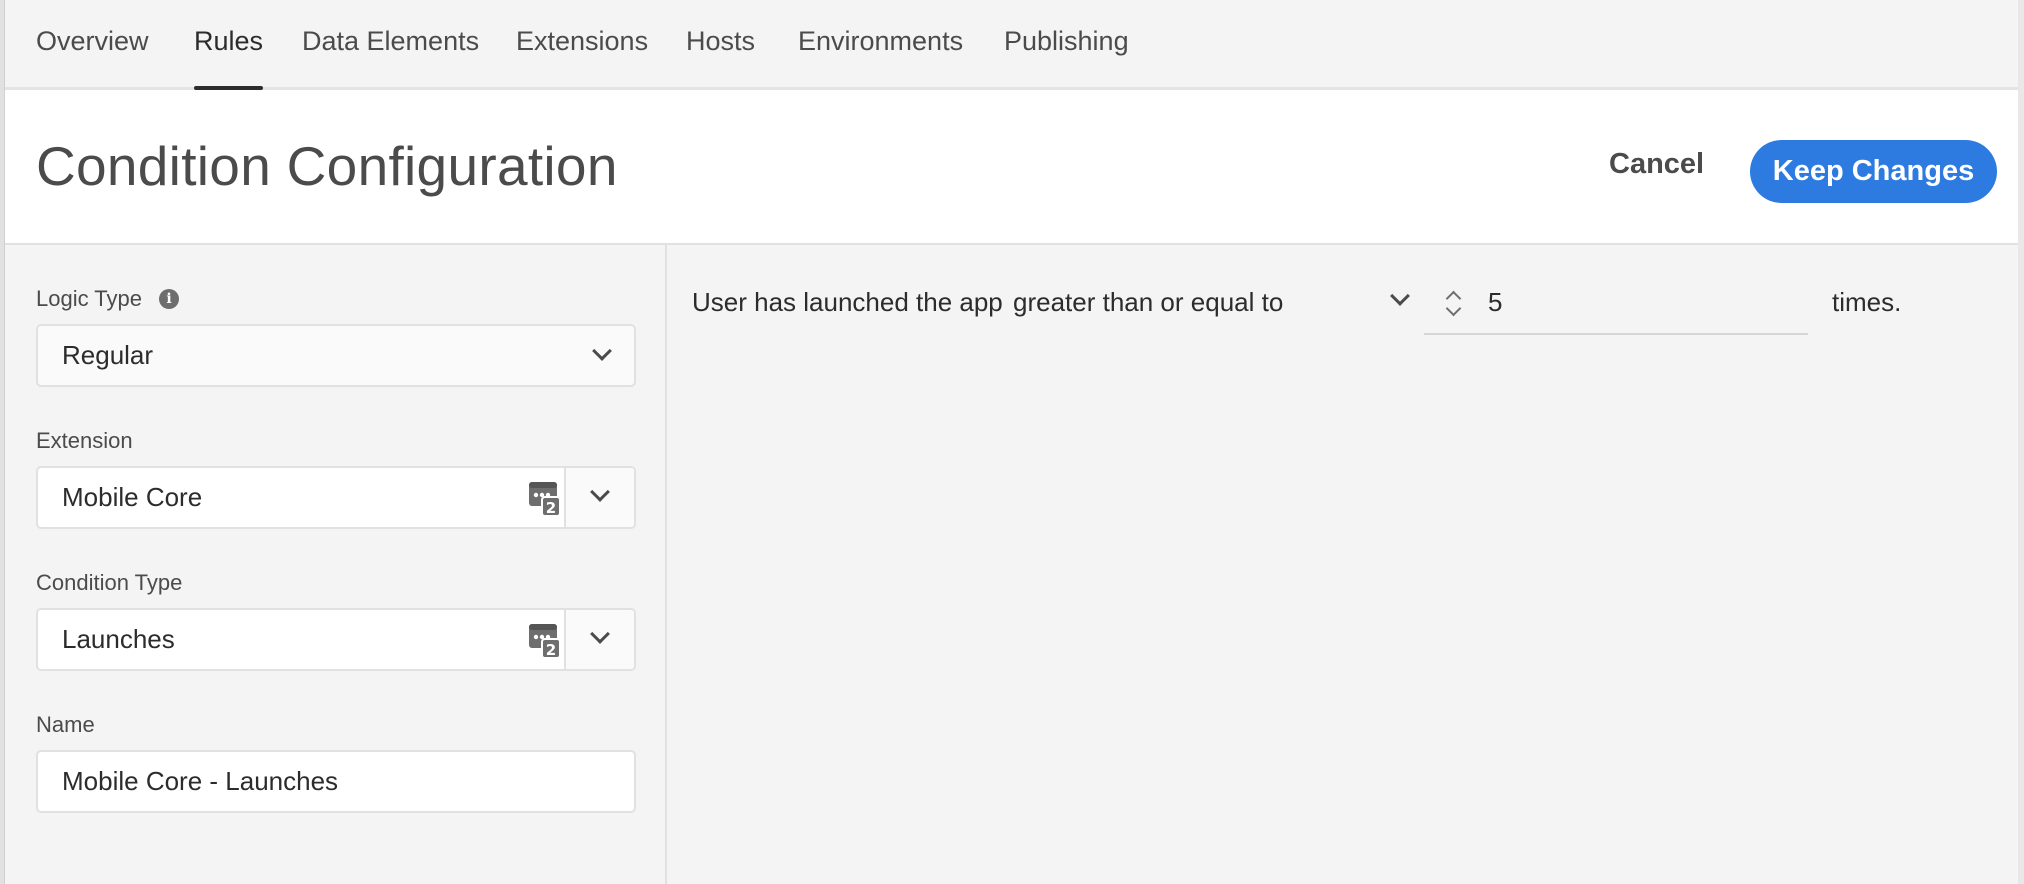 This screenshot has width=2024, height=884. I want to click on condition-suffix-text: times., so click(1867, 302).